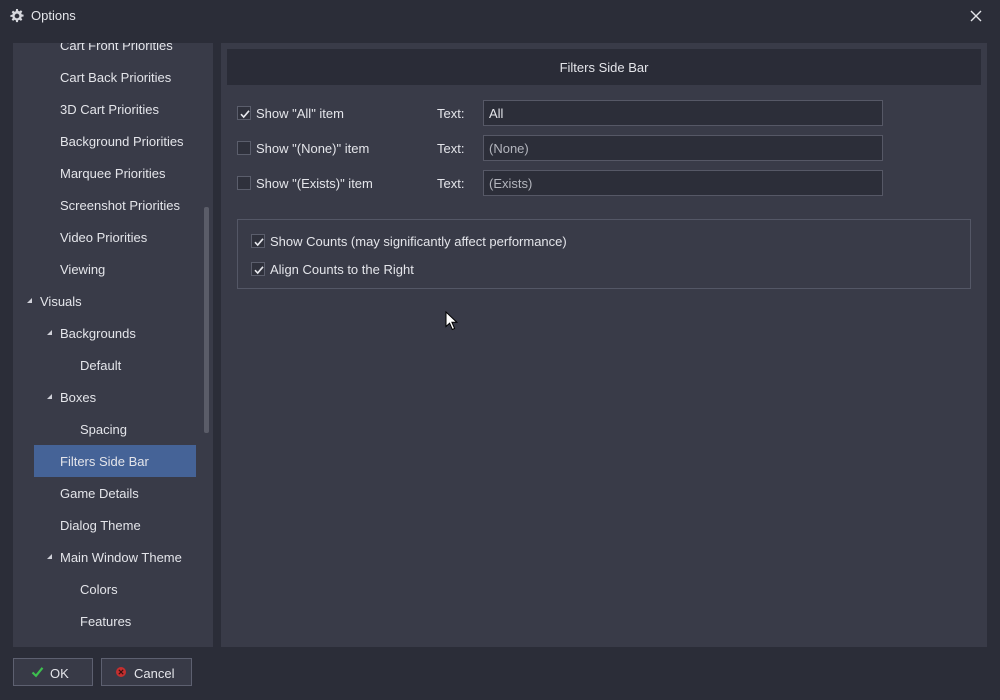  I want to click on close-button, so click(976, 16).